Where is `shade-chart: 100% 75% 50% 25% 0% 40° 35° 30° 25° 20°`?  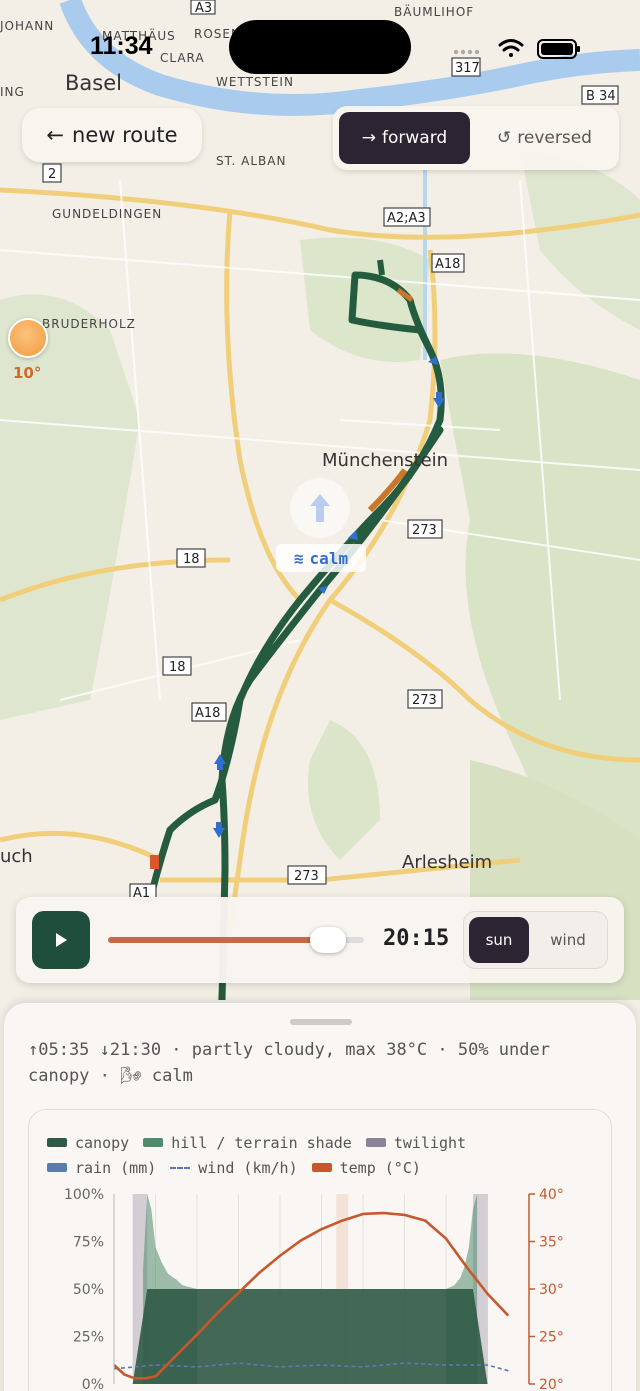 shade-chart: 100% 75% 50% 25% 0% 40° 35° 30° 25° 20° is located at coordinates (314, 1289).